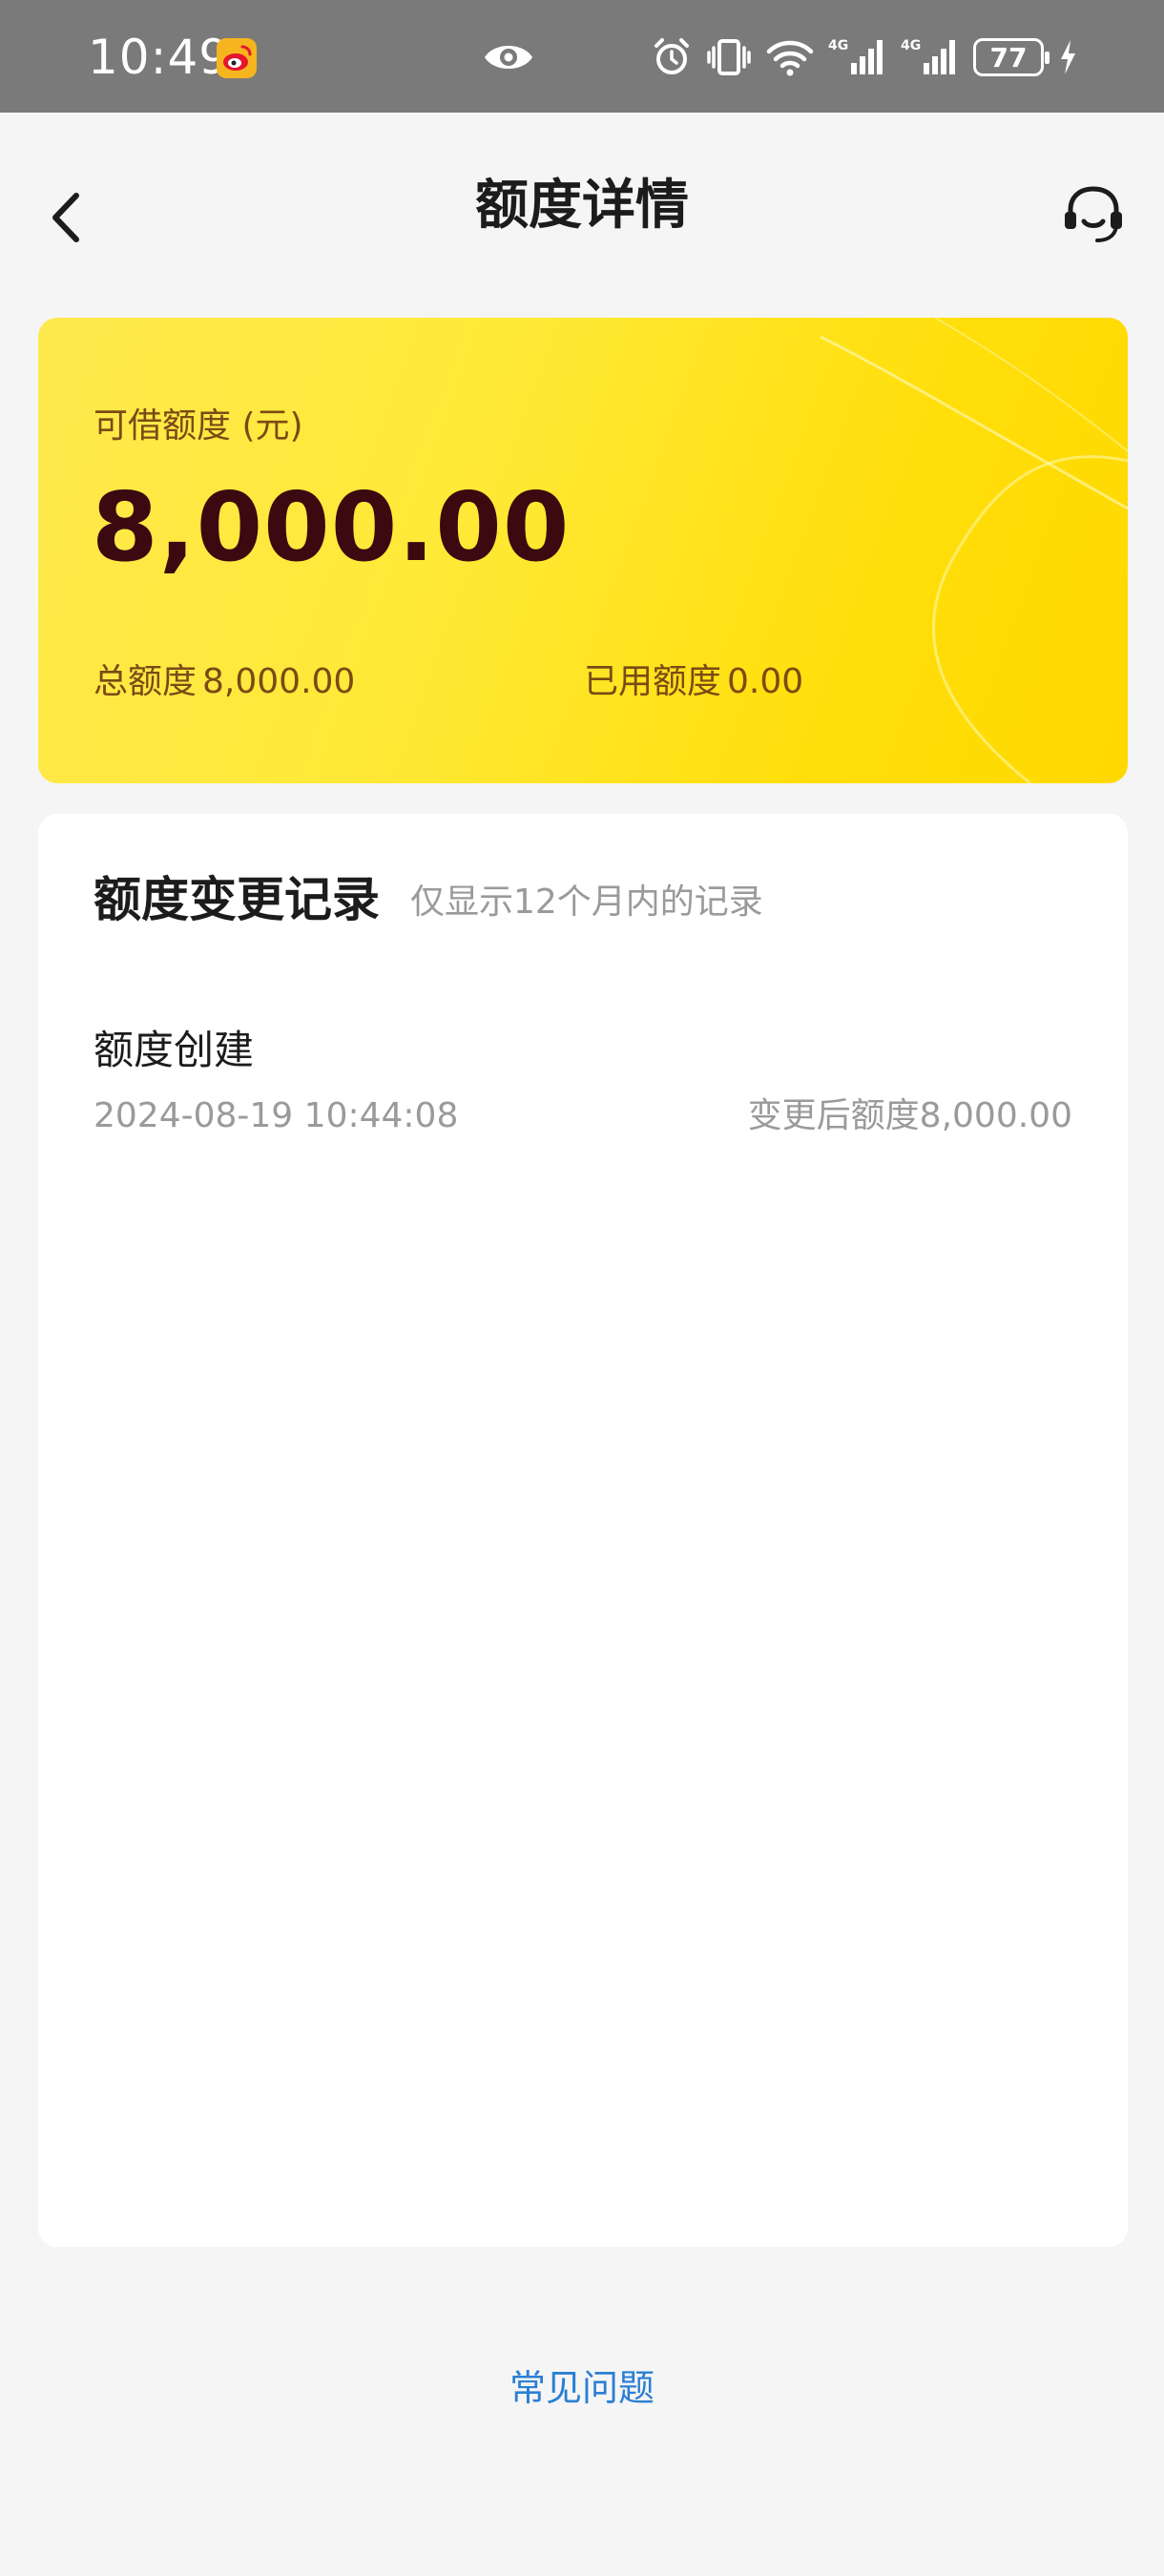 This screenshot has width=1164, height=2576. Describe the element at coordinates (198, 426) in the screenshot. I see `available-credit-label: 可借额度 (元)` at that location.